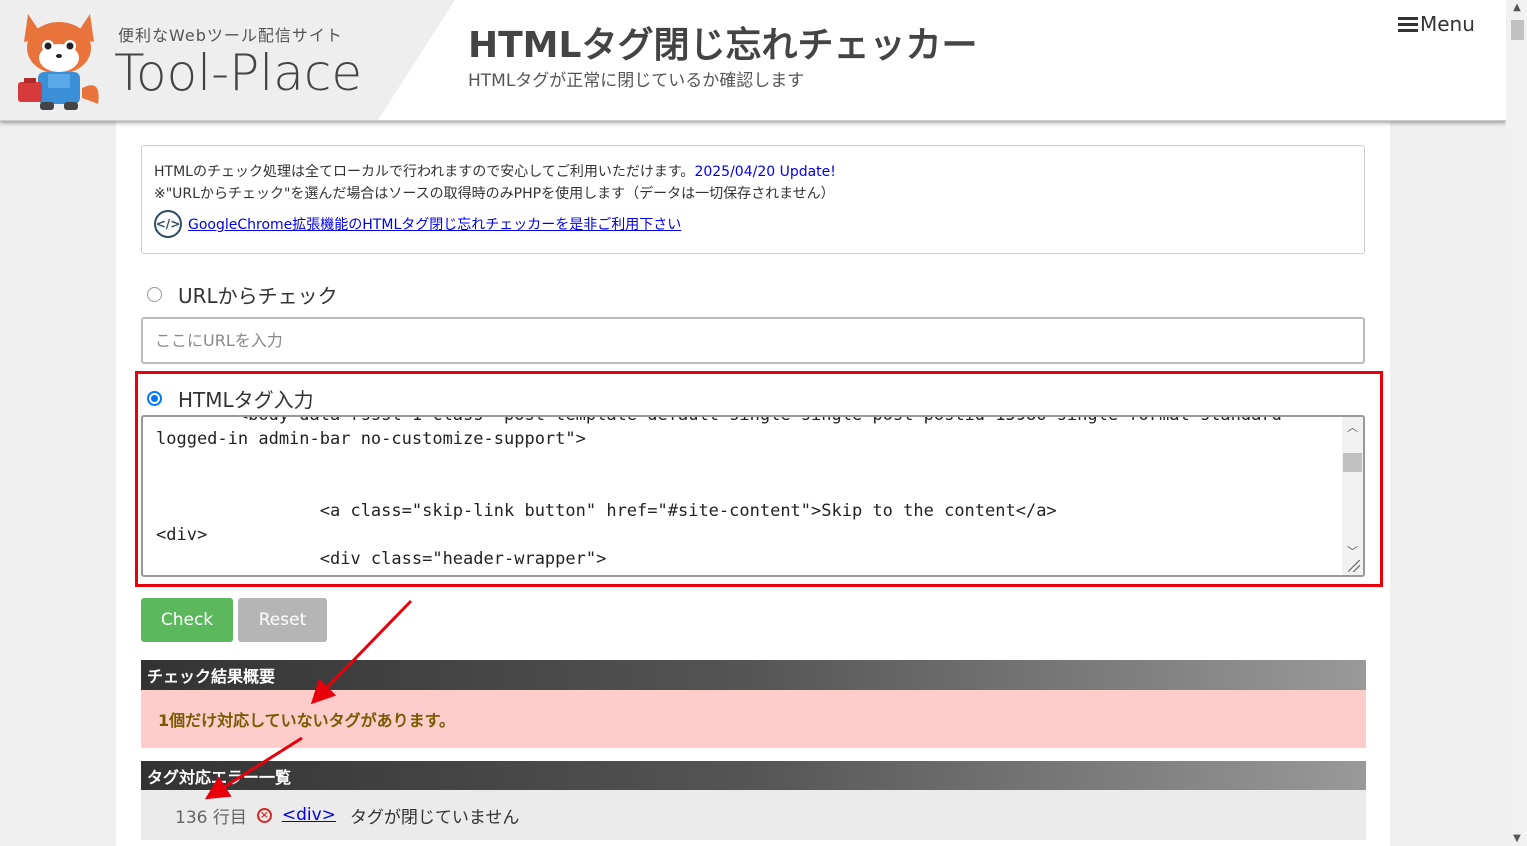  I want to click on error-row: 136 行目 × <div> タグが閉じていません, so click(753, 815).